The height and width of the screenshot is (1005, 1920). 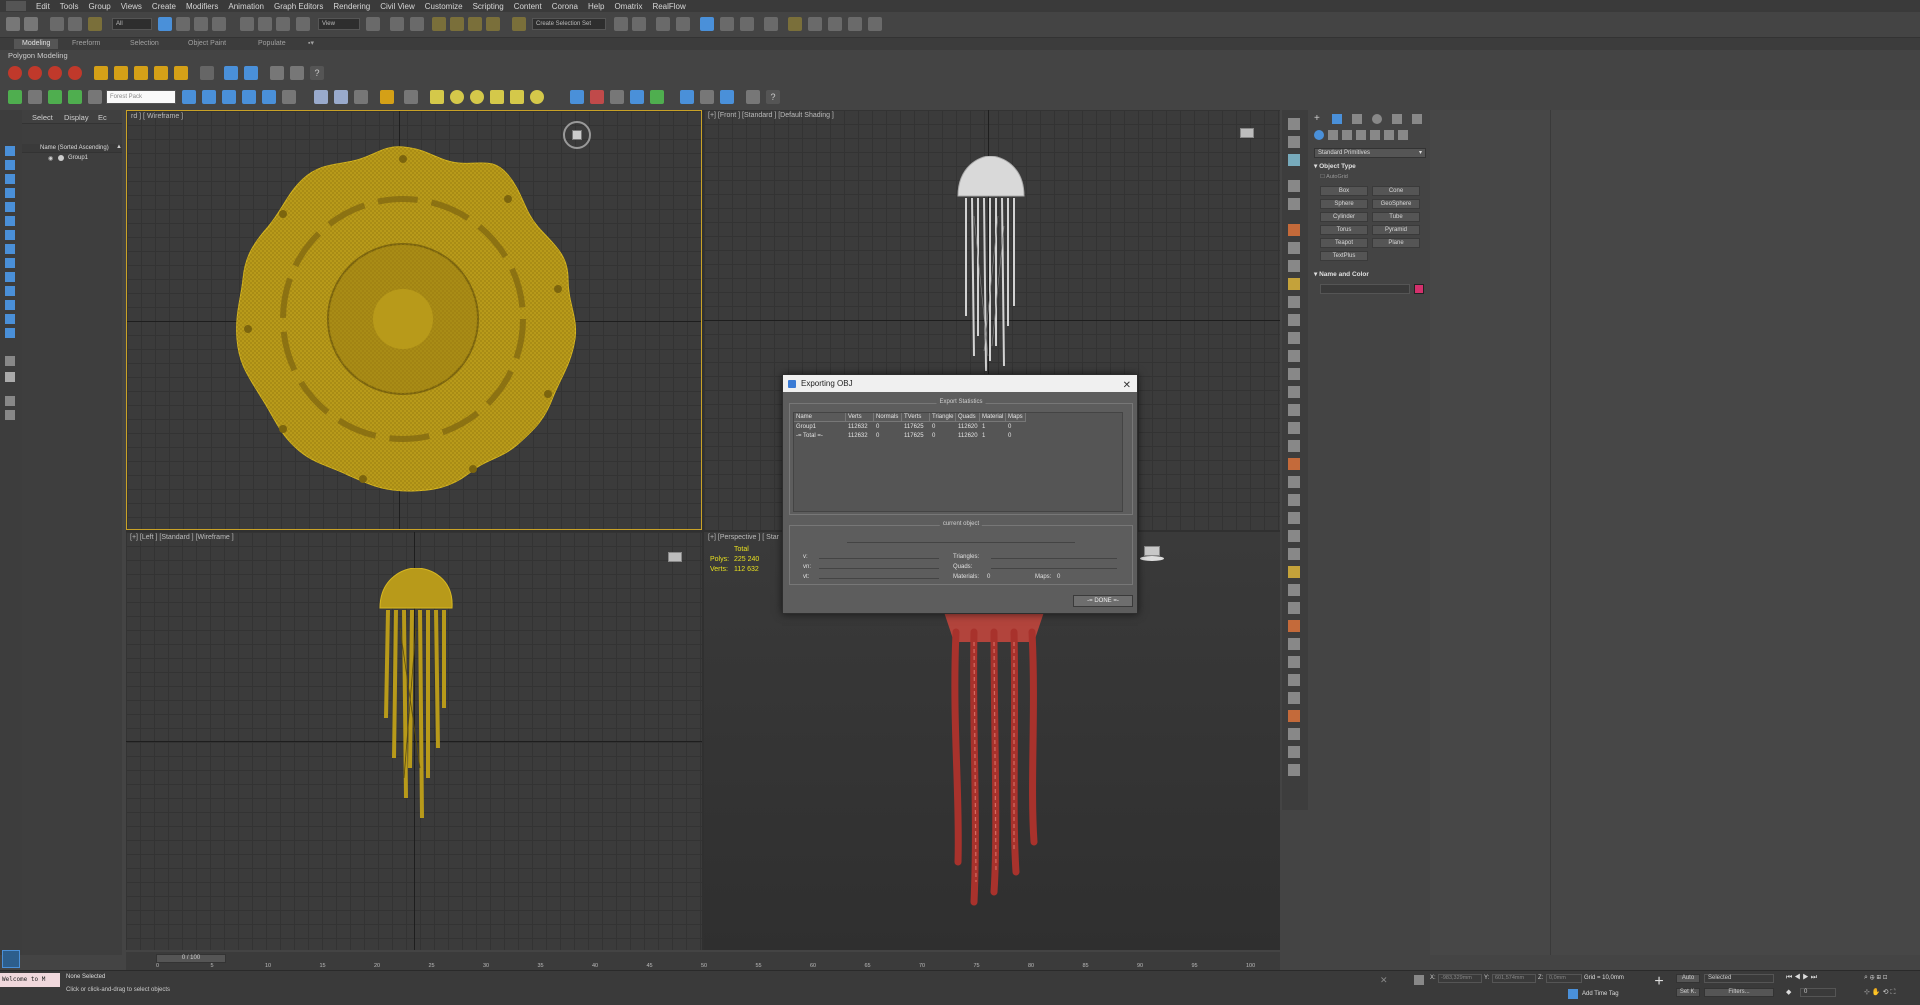 What do you see at coordinates (339, 24) in the screenshot?
I see `reference-coord-dropdown: View` at bounding box center [339, 24].